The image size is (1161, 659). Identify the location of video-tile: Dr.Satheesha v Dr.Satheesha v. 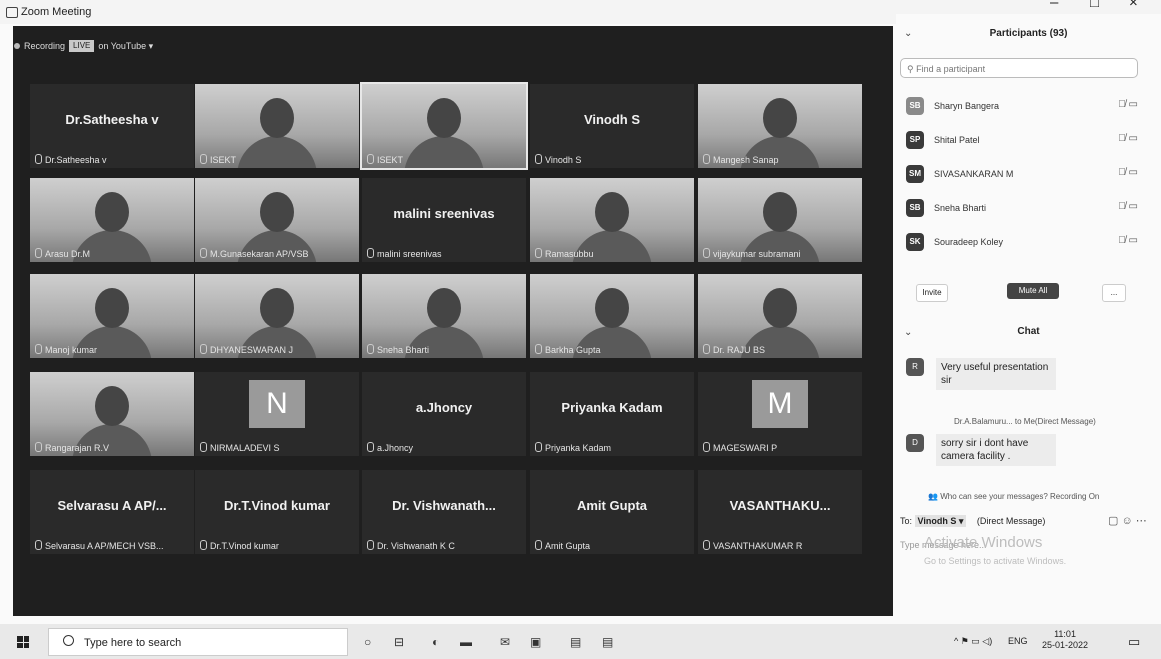
(112, 126).